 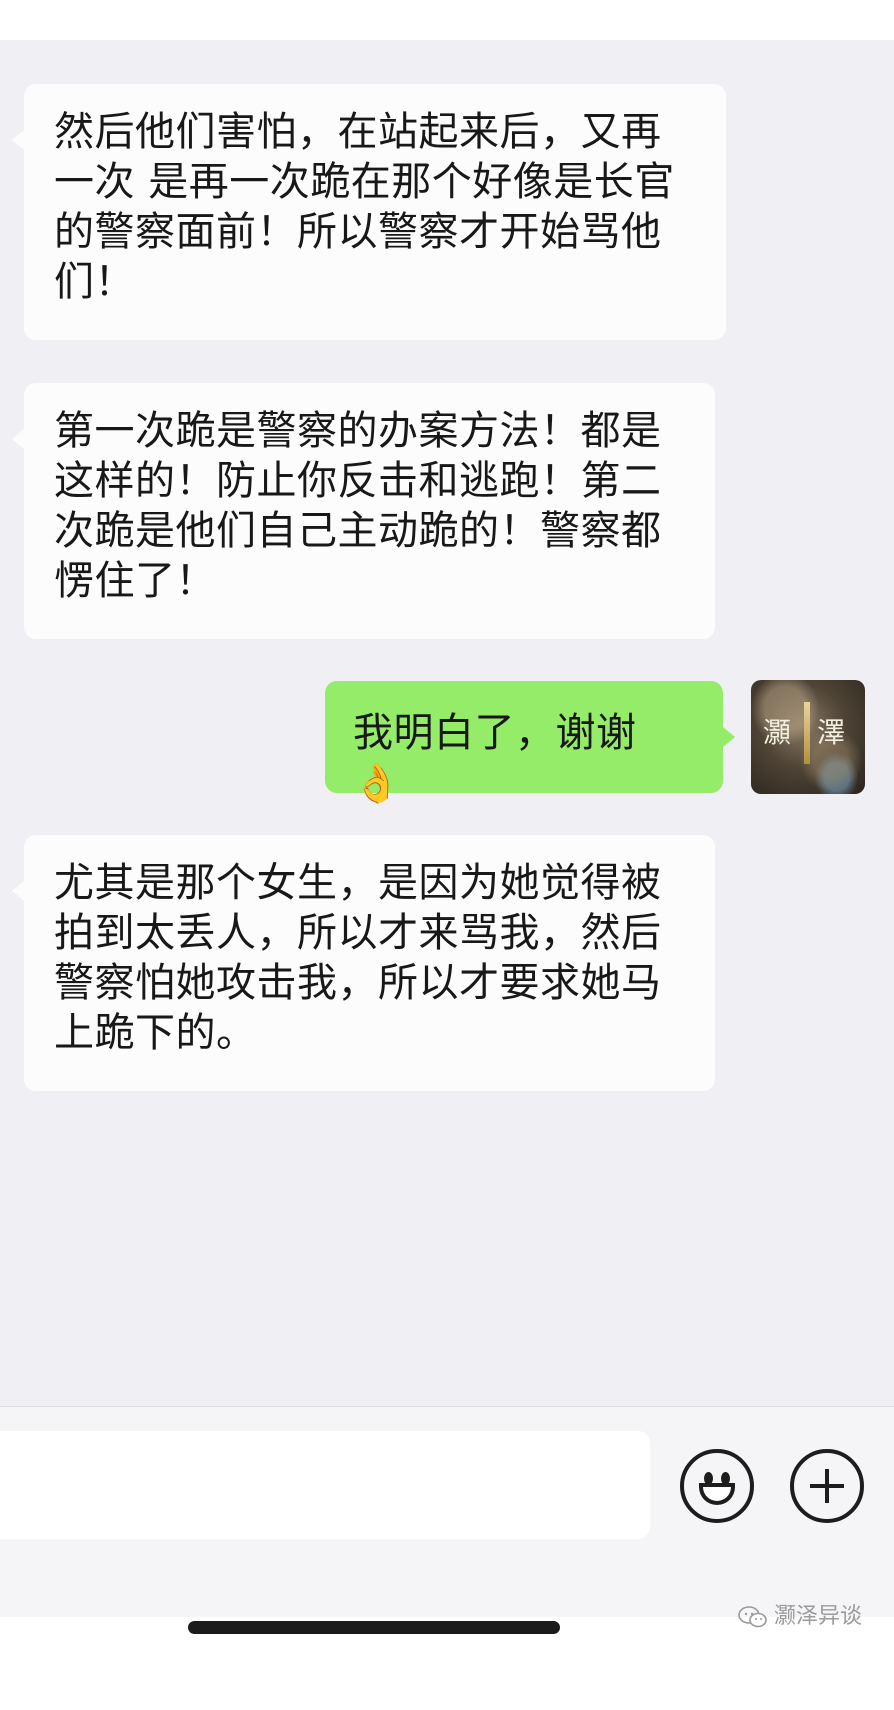 I want to click on avatar-glyph-right: 澤, so click(x=831, y=732).